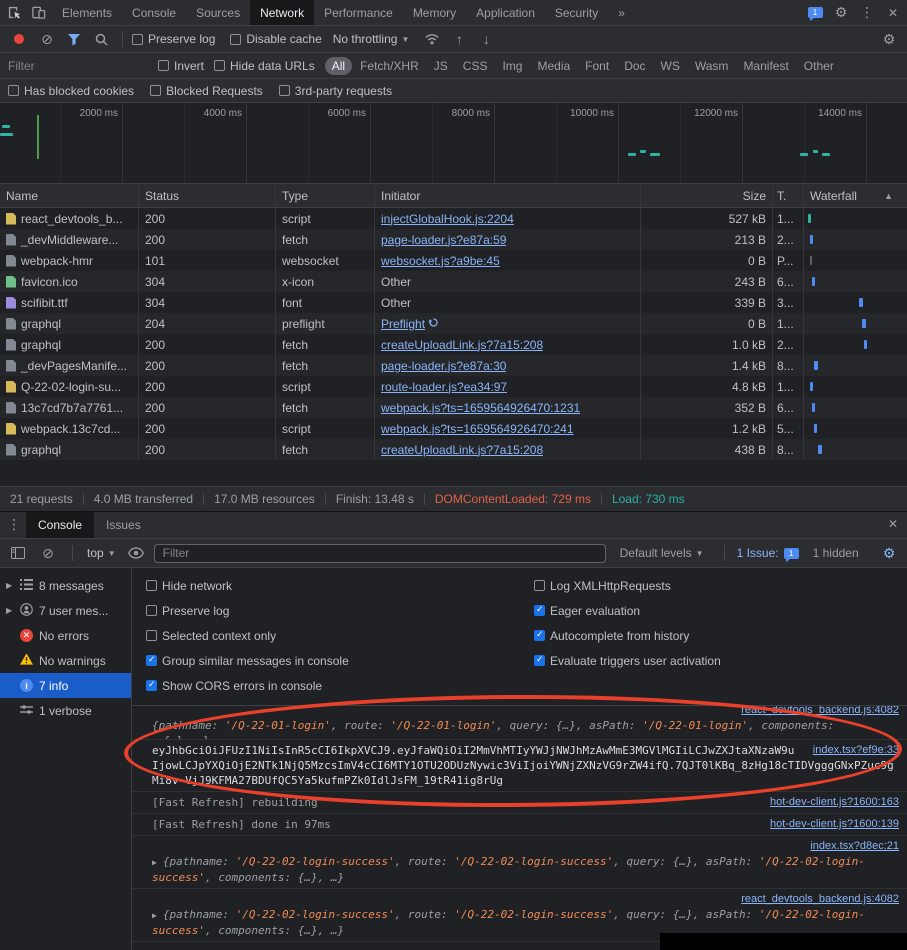  I want to click on invert-checkbox: Invert, so click(181, 66).